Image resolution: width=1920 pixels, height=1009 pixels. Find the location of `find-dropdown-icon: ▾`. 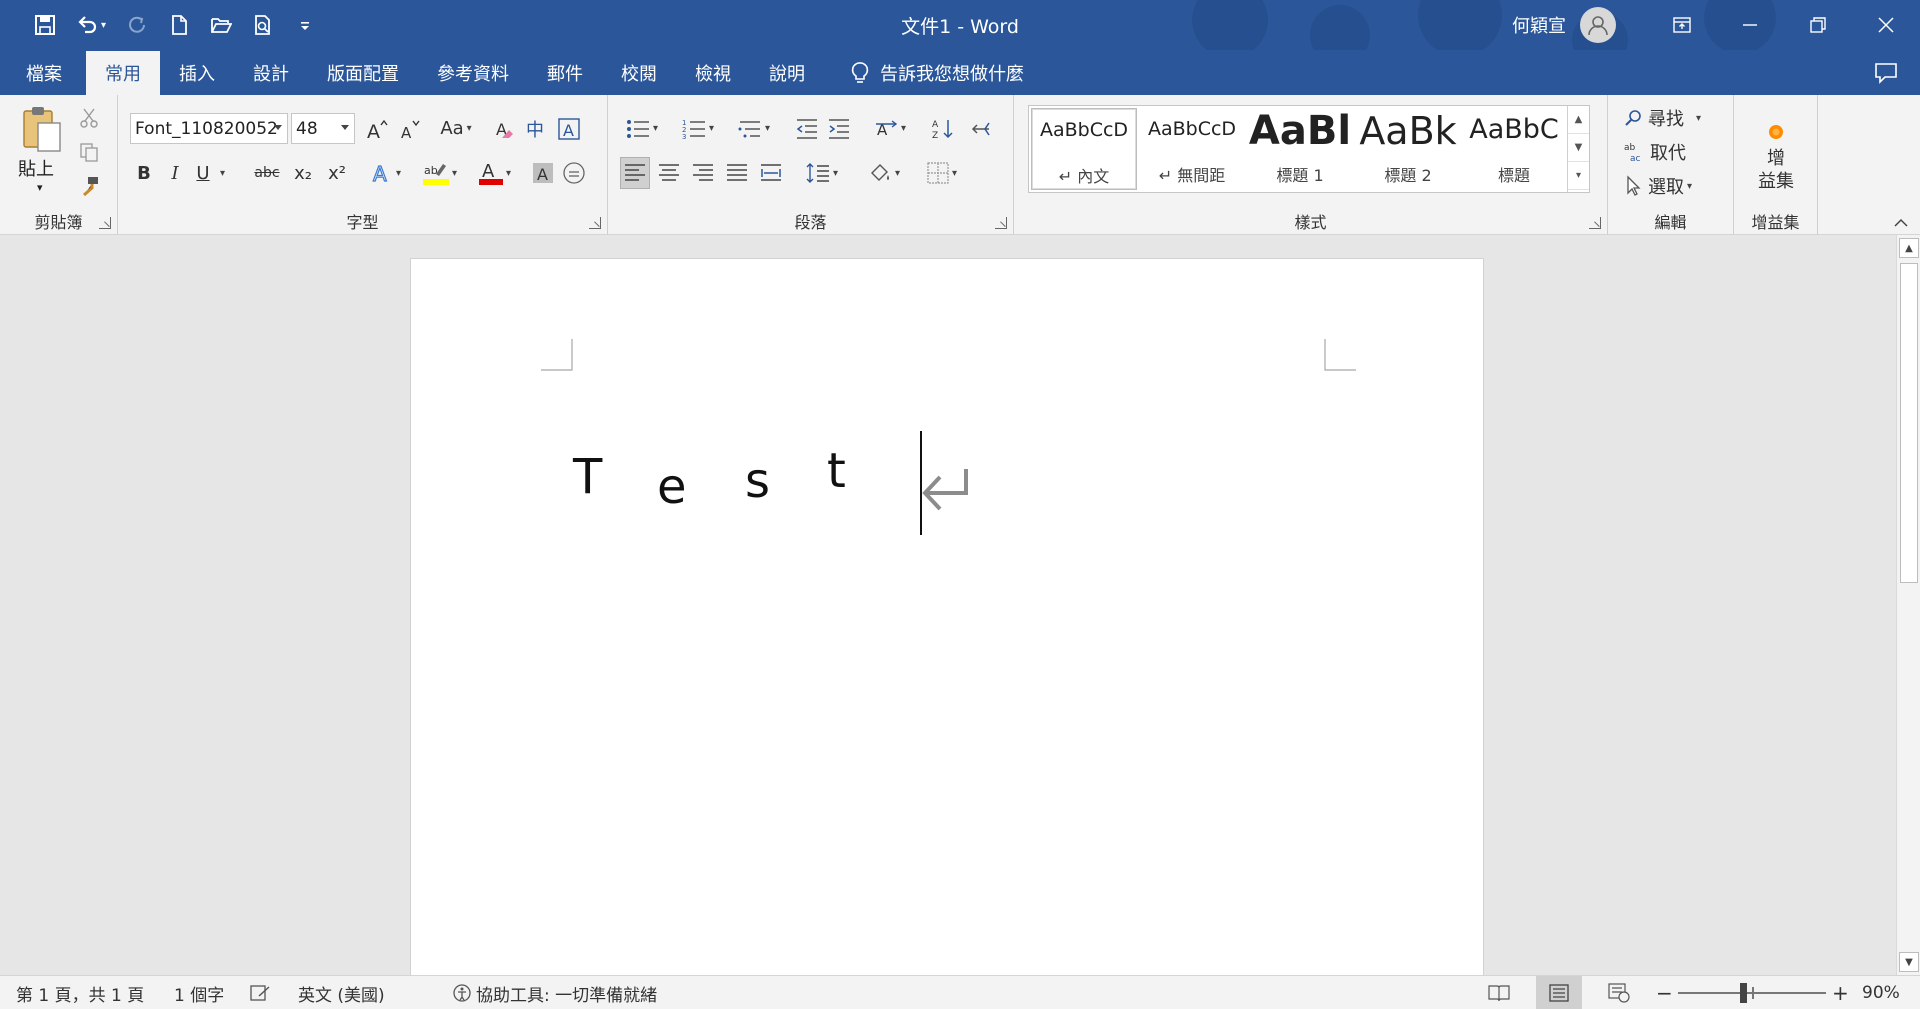

find-dropdown-icon: ▾ is located at coordinates (1698, 118).